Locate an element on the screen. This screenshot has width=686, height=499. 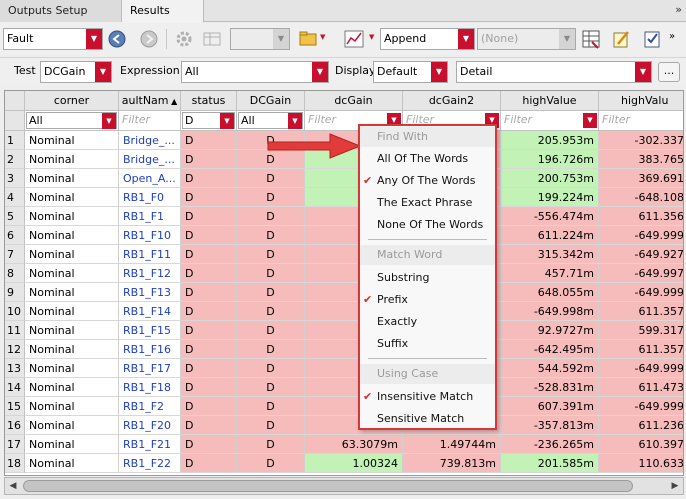
row-number: 15 is located at coordinates (15, 406).